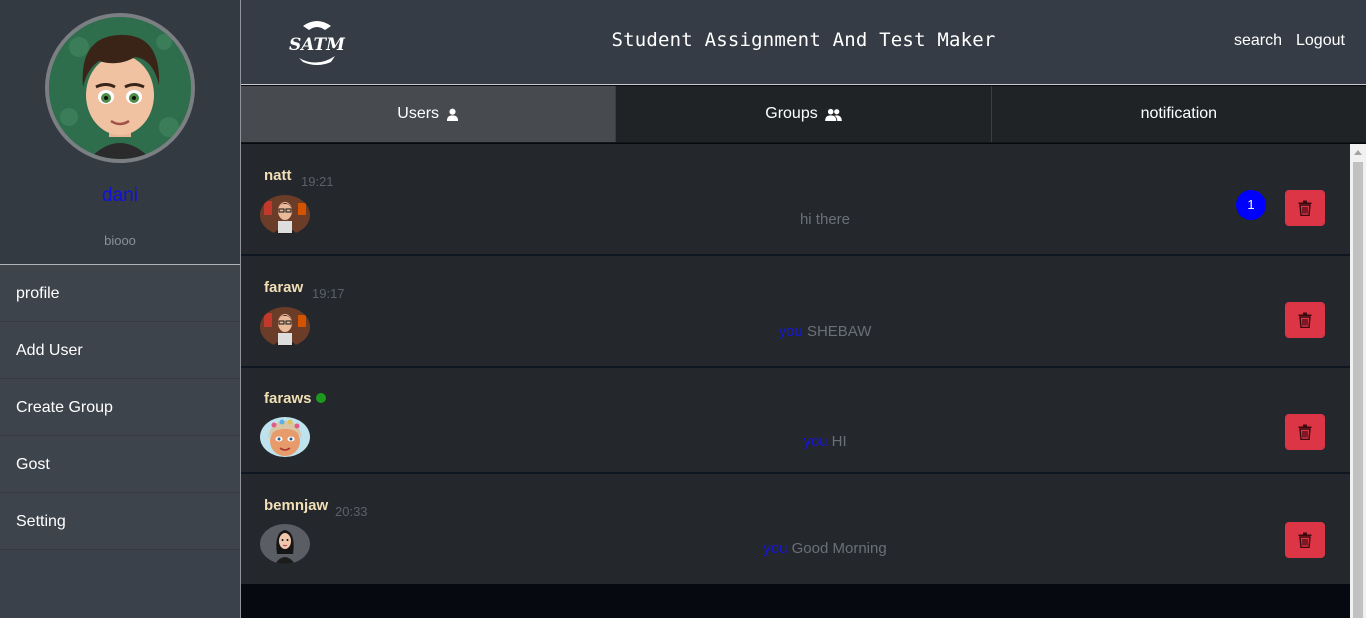 This screenshot has width=1366, height=618. Describe the element at coordinates (791, 113) in the screenshot. I see `tab-groups-label: Groups` at that location.